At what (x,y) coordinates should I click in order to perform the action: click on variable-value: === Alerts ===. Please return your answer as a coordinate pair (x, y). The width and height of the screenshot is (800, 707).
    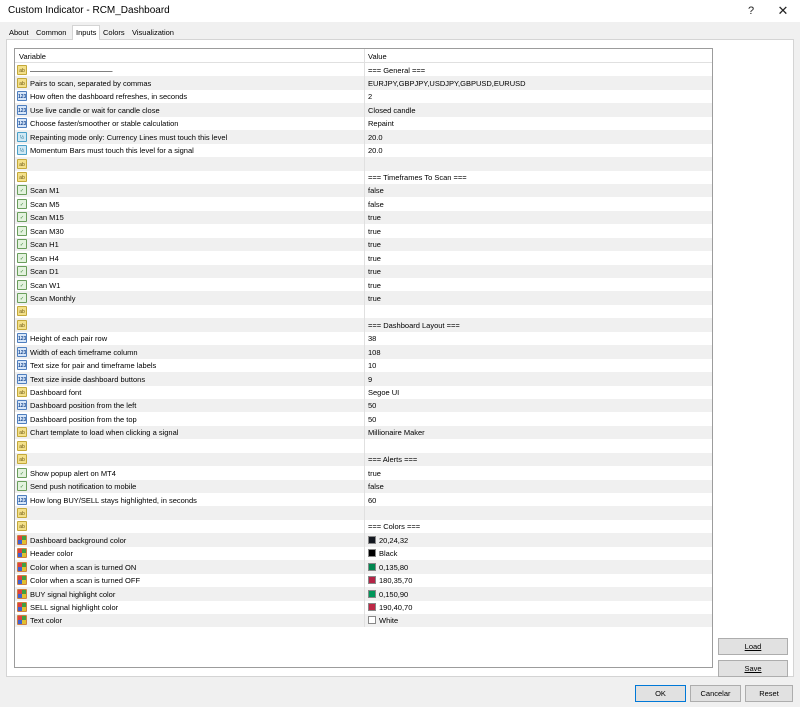
    Looking at the image, I should click on (392, 459).